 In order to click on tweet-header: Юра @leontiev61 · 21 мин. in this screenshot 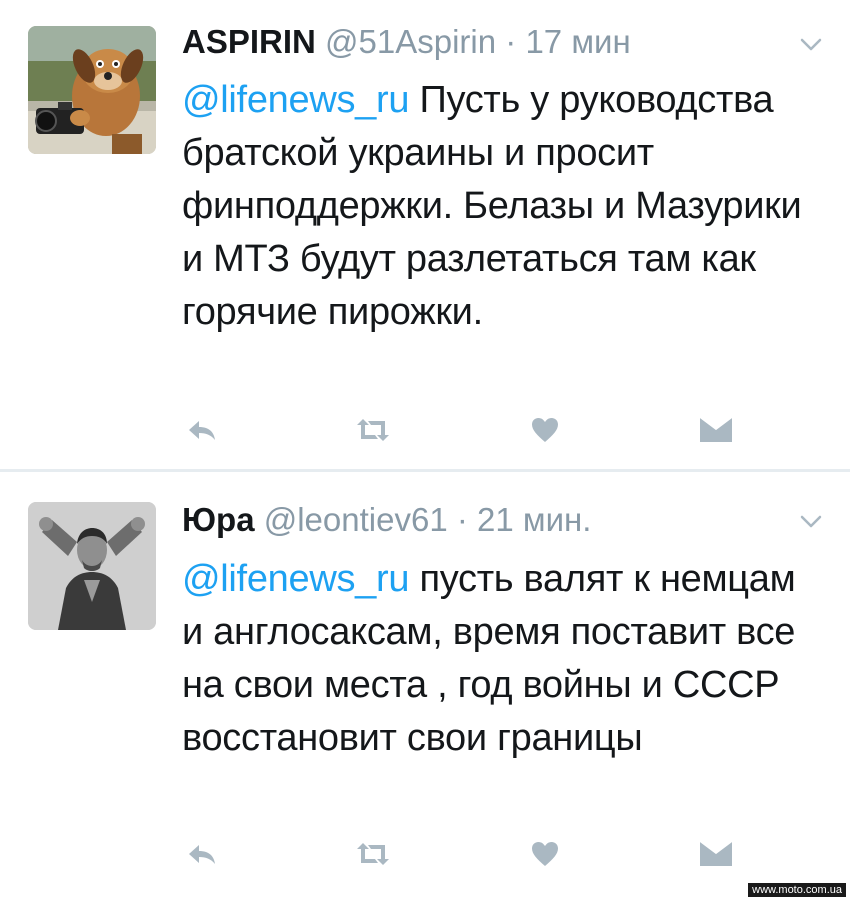, I will do `click(386, 520)`.